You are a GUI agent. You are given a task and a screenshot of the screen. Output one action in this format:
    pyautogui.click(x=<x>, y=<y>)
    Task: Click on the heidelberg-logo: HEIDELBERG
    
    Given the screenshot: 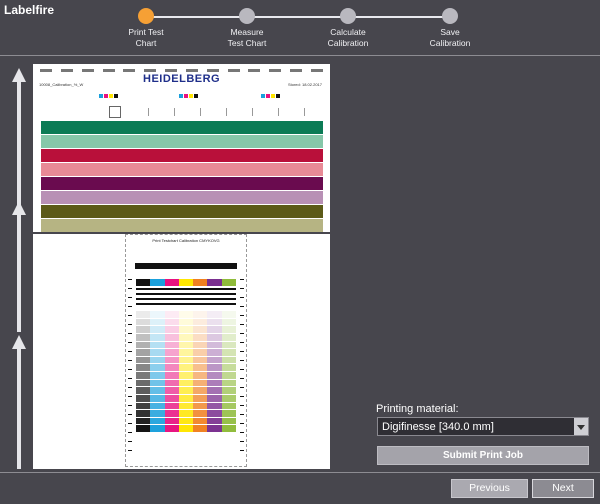 What is the action you would take?
    pyautogui.click(x=182, y=79)
    